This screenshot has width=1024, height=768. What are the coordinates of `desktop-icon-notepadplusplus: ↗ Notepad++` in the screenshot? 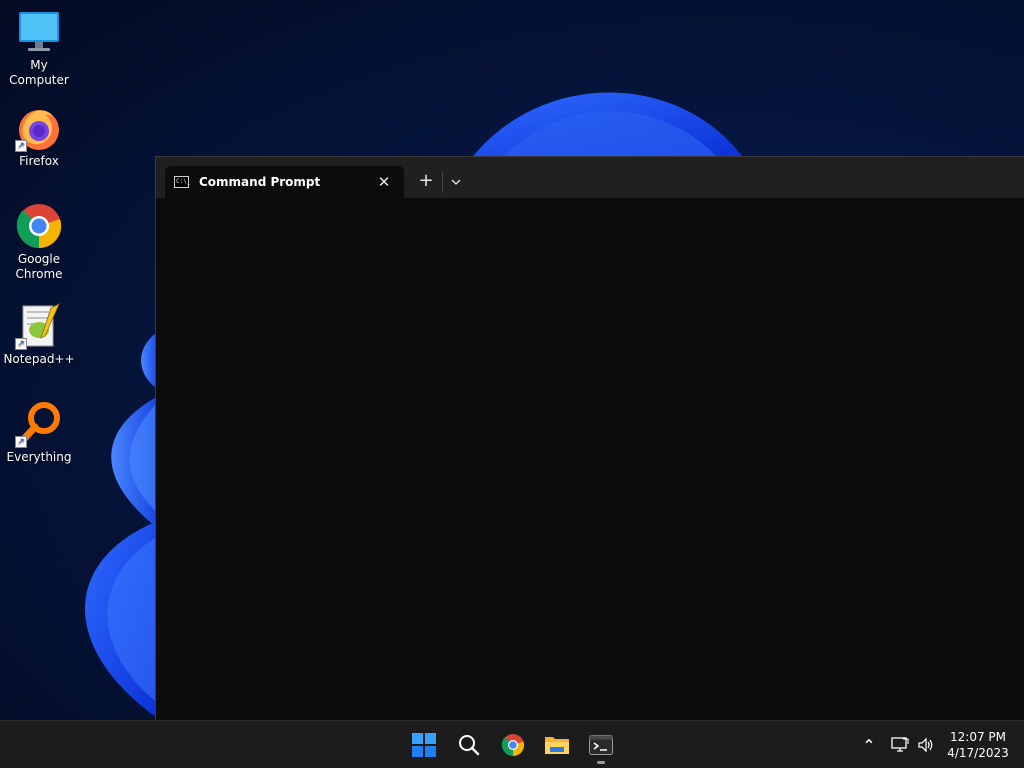 It's located at (39, 334).